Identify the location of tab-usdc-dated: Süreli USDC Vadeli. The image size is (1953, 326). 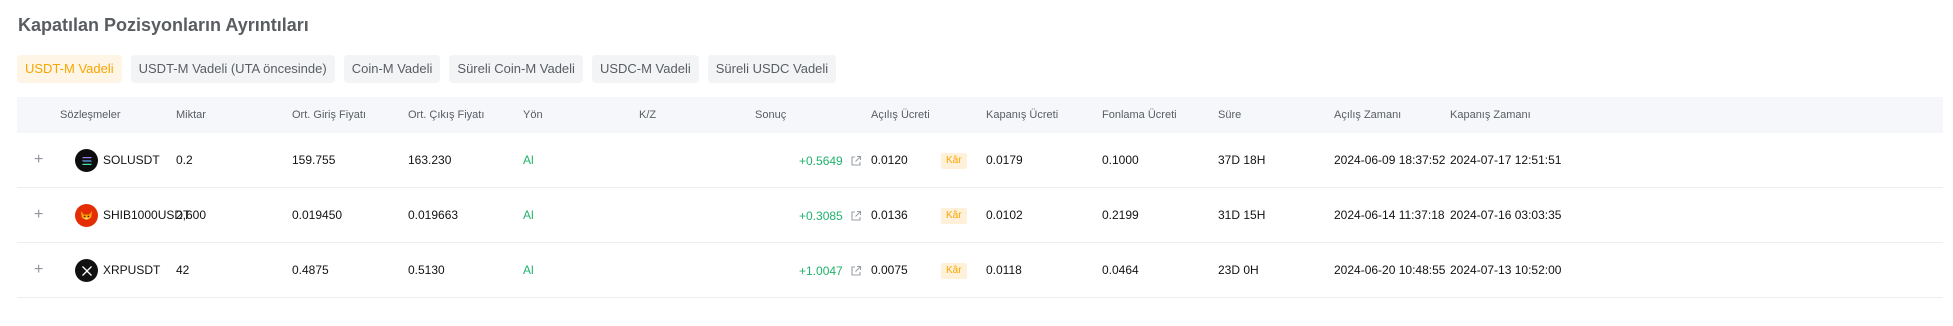
(772, 69).